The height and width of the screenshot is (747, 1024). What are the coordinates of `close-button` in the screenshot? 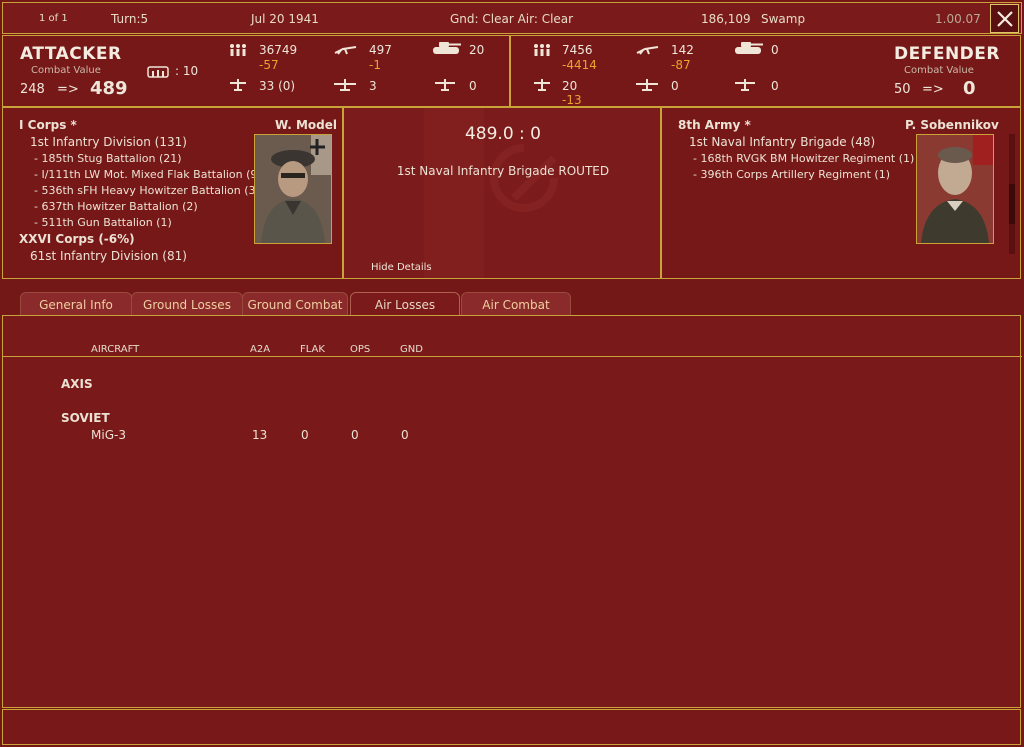 It's located at (1004, 18).